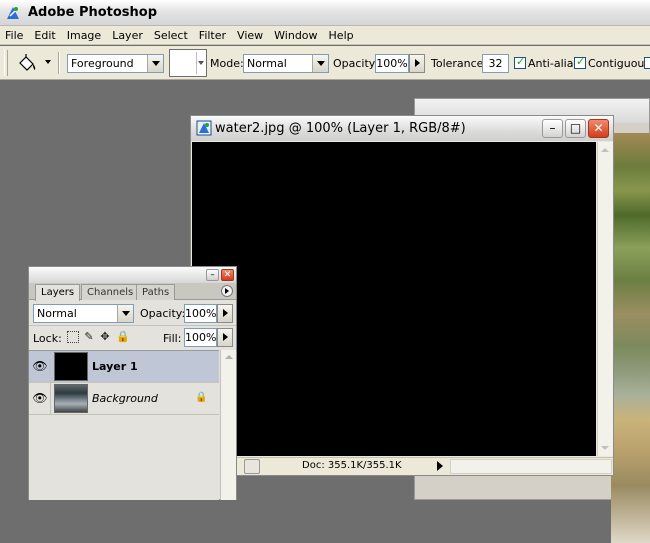 Image resolution: width=650 pixels, height=543 pixels. Describe the element at coordinates (204, 128) in the screenshot. I see `photoshop-document-icon` at that location.